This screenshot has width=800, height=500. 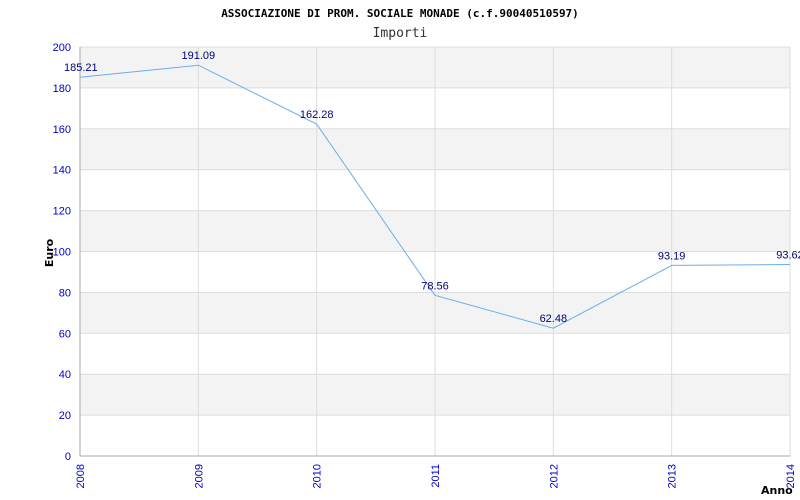 What do you see at coordinates (673, 476) in the screenshot?
I see `x-tick-label: 2013` at bounding box center [673, 476].